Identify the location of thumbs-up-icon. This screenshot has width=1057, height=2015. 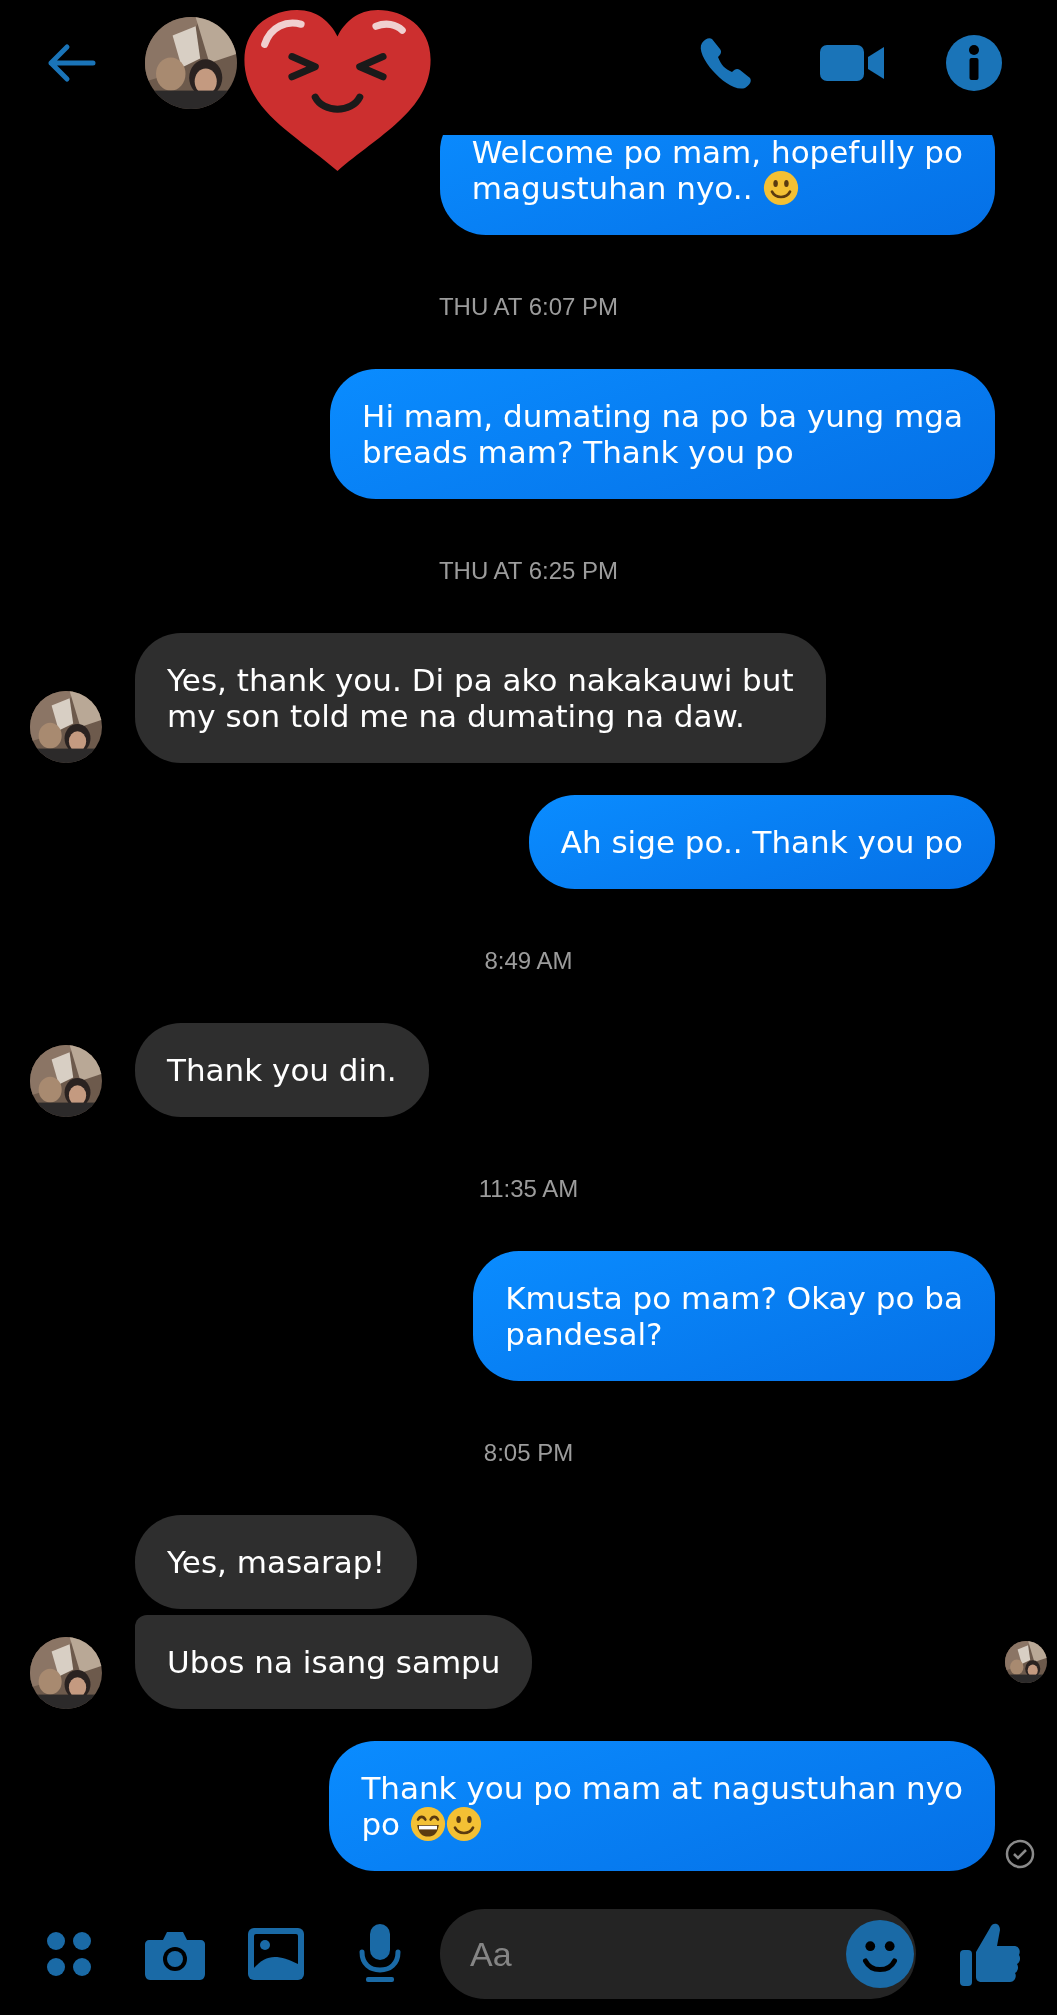
(990, 1954).